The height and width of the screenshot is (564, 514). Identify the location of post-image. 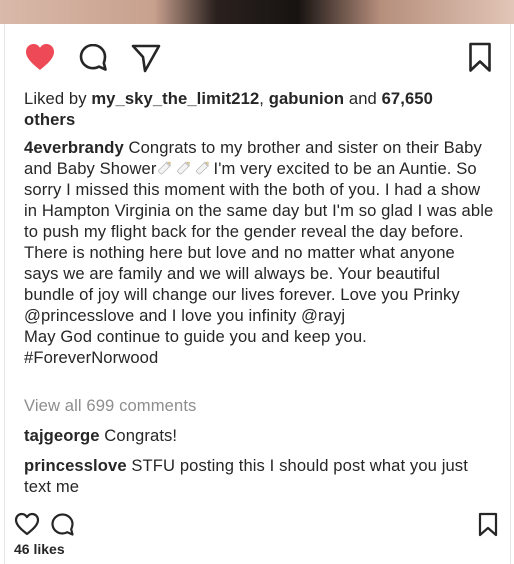
(257, 12).